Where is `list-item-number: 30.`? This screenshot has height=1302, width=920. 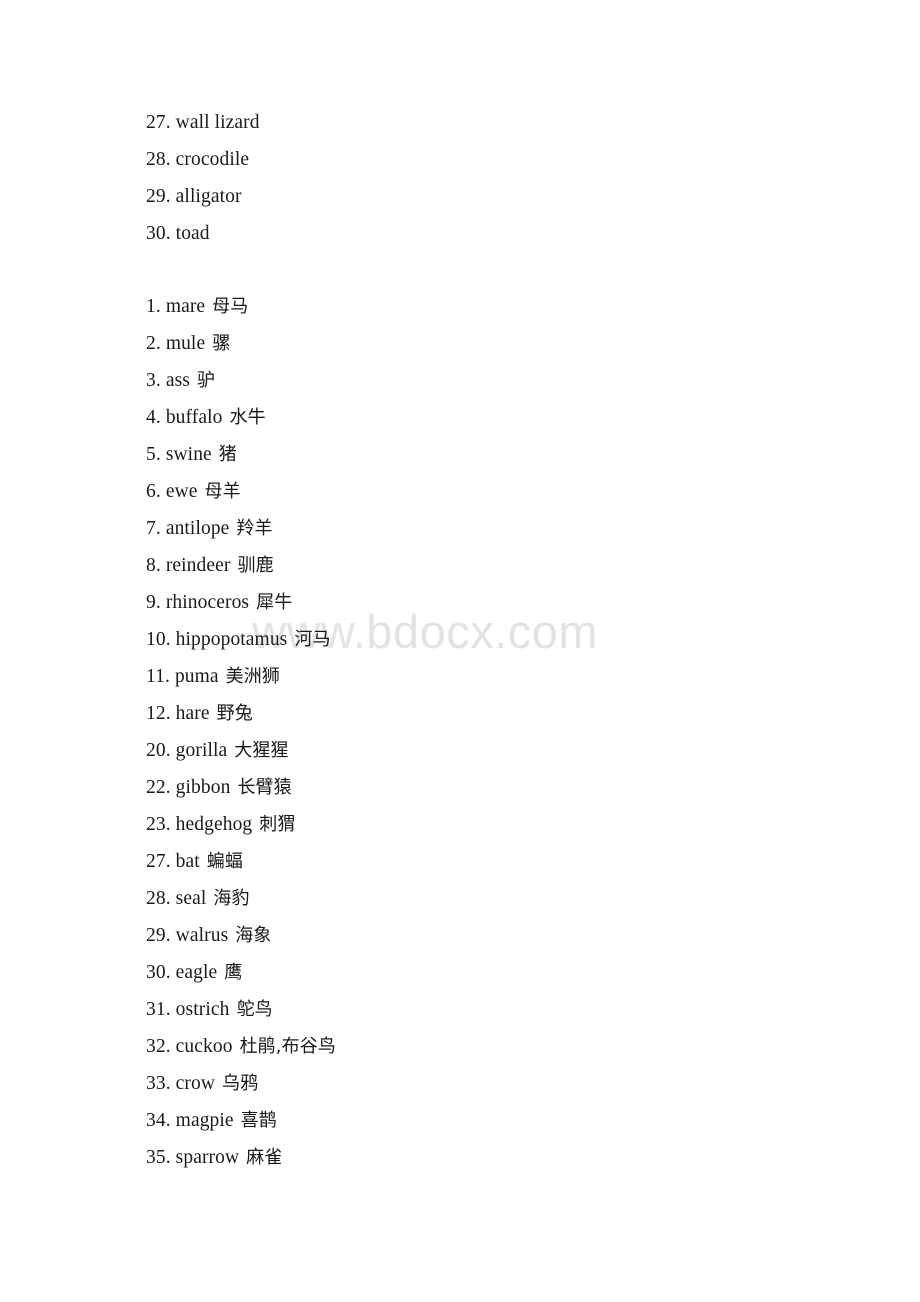 list-item-number: 30. is located at coordinates (158, 972).